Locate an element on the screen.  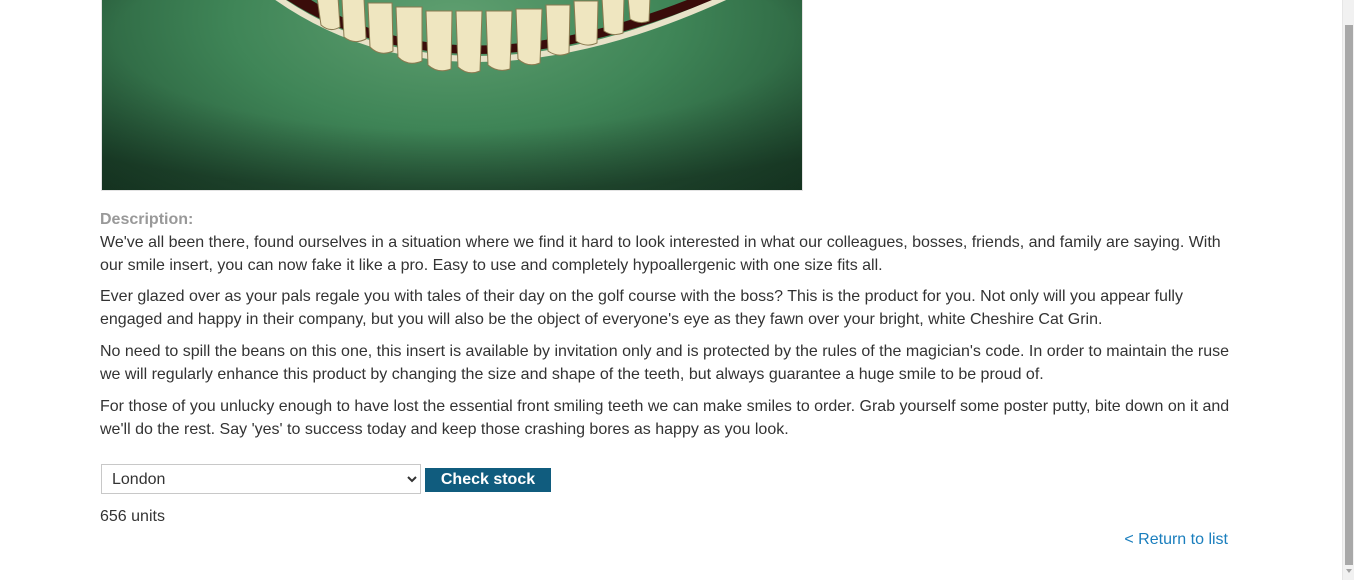
store-select: London is located at coordinates (261, 479).